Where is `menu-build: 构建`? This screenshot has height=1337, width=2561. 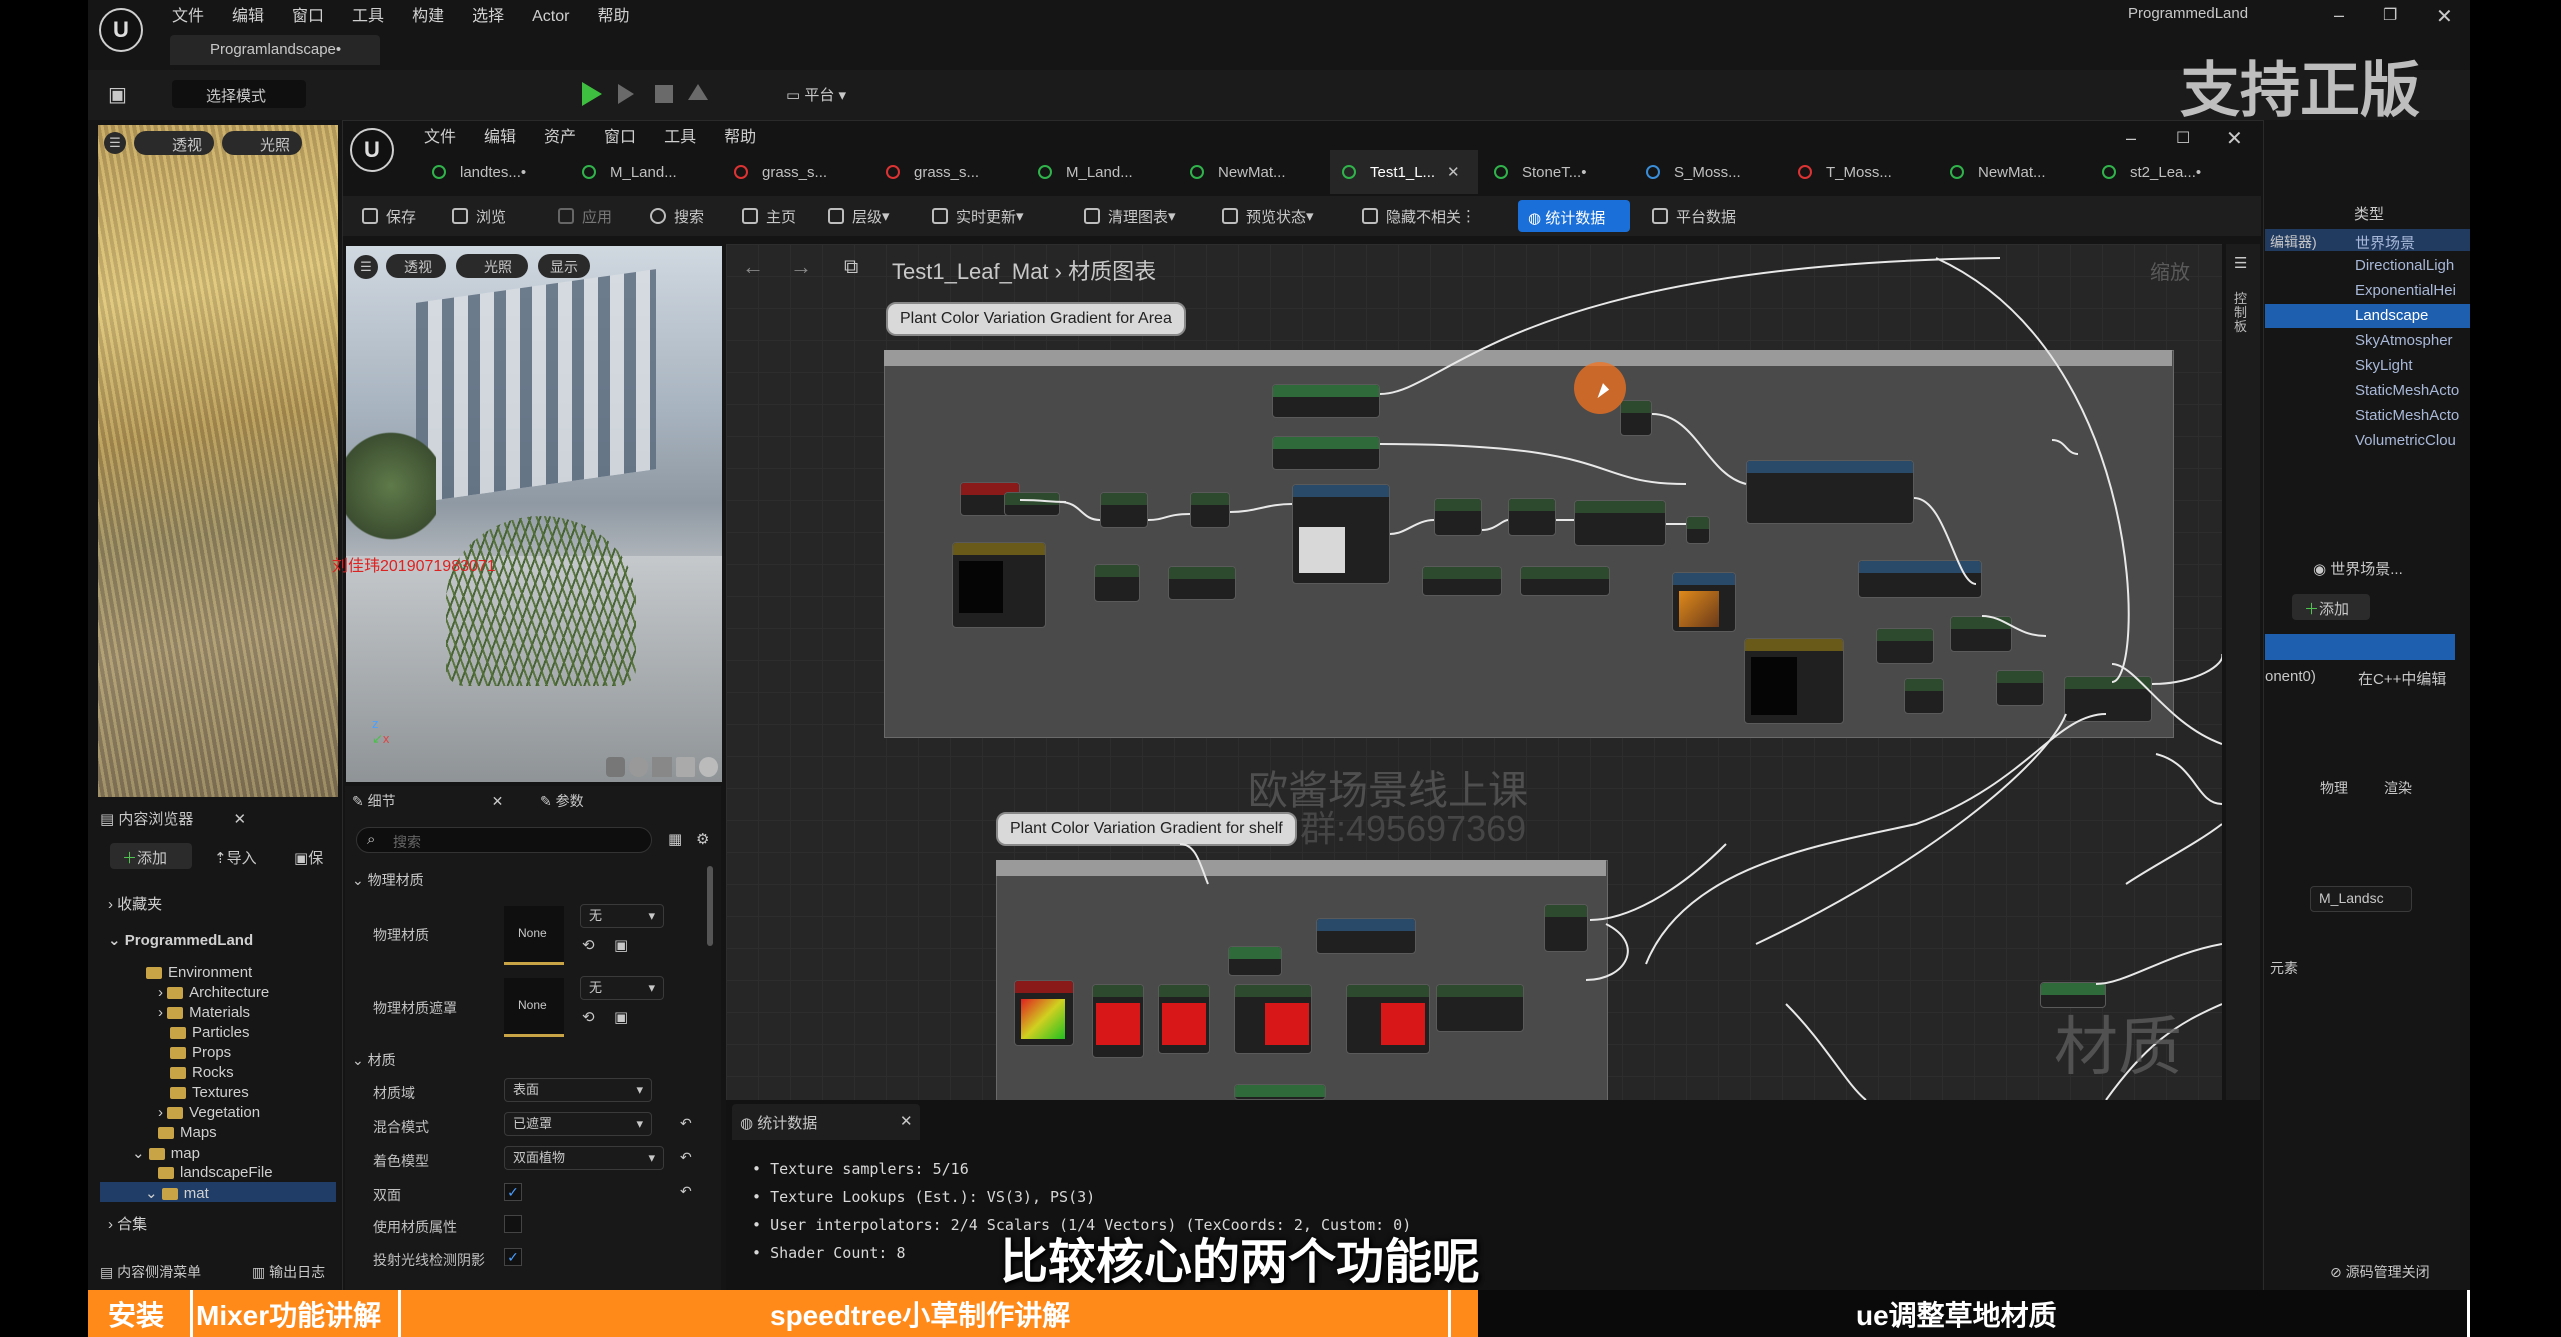
menu-build: 构建 is located at coordinates (428, 16).